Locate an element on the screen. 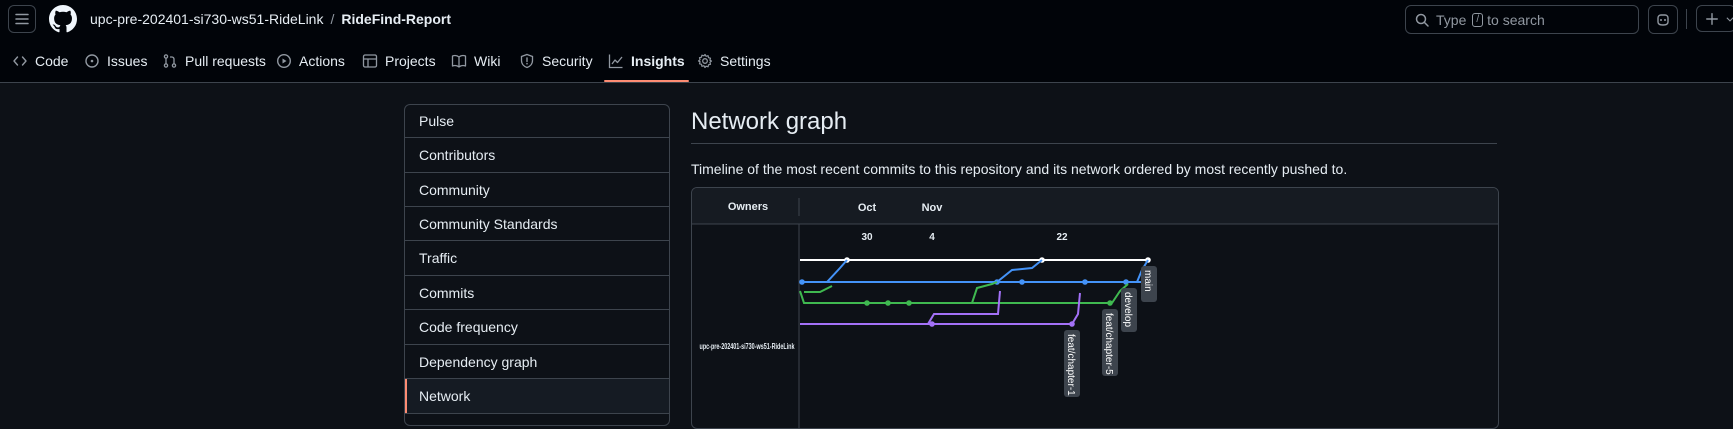 This screenshot has width=1733, height=429. create-new-button is located at coordinates (1714, 18).